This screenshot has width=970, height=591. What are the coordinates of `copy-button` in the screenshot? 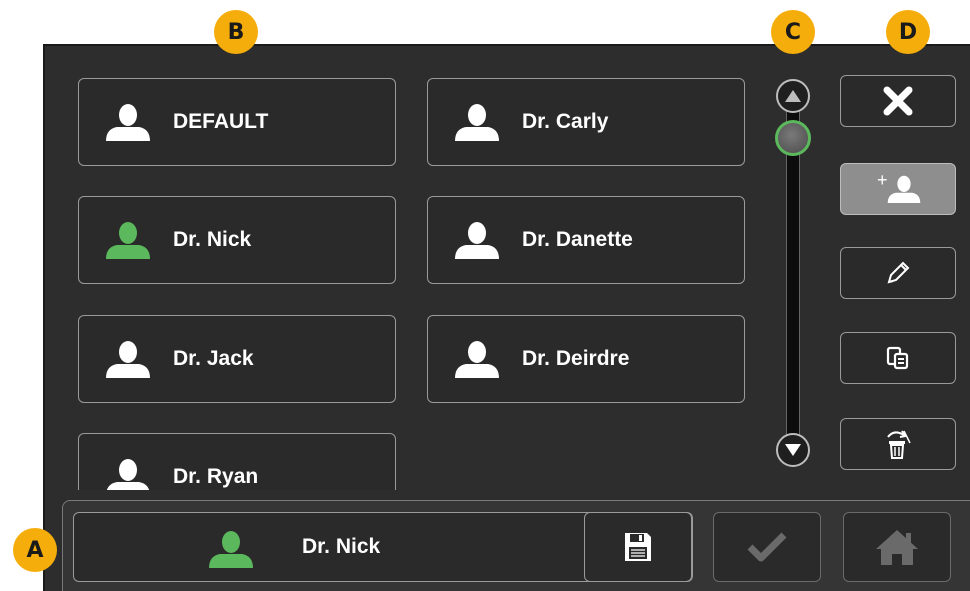 It's located at (898, 358).